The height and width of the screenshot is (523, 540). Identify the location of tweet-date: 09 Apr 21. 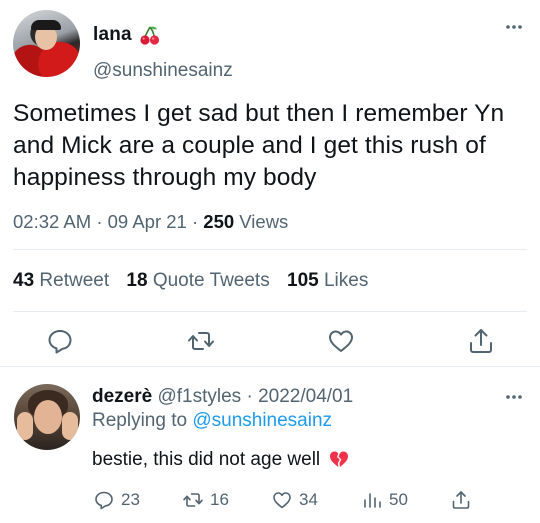
(147, 221).